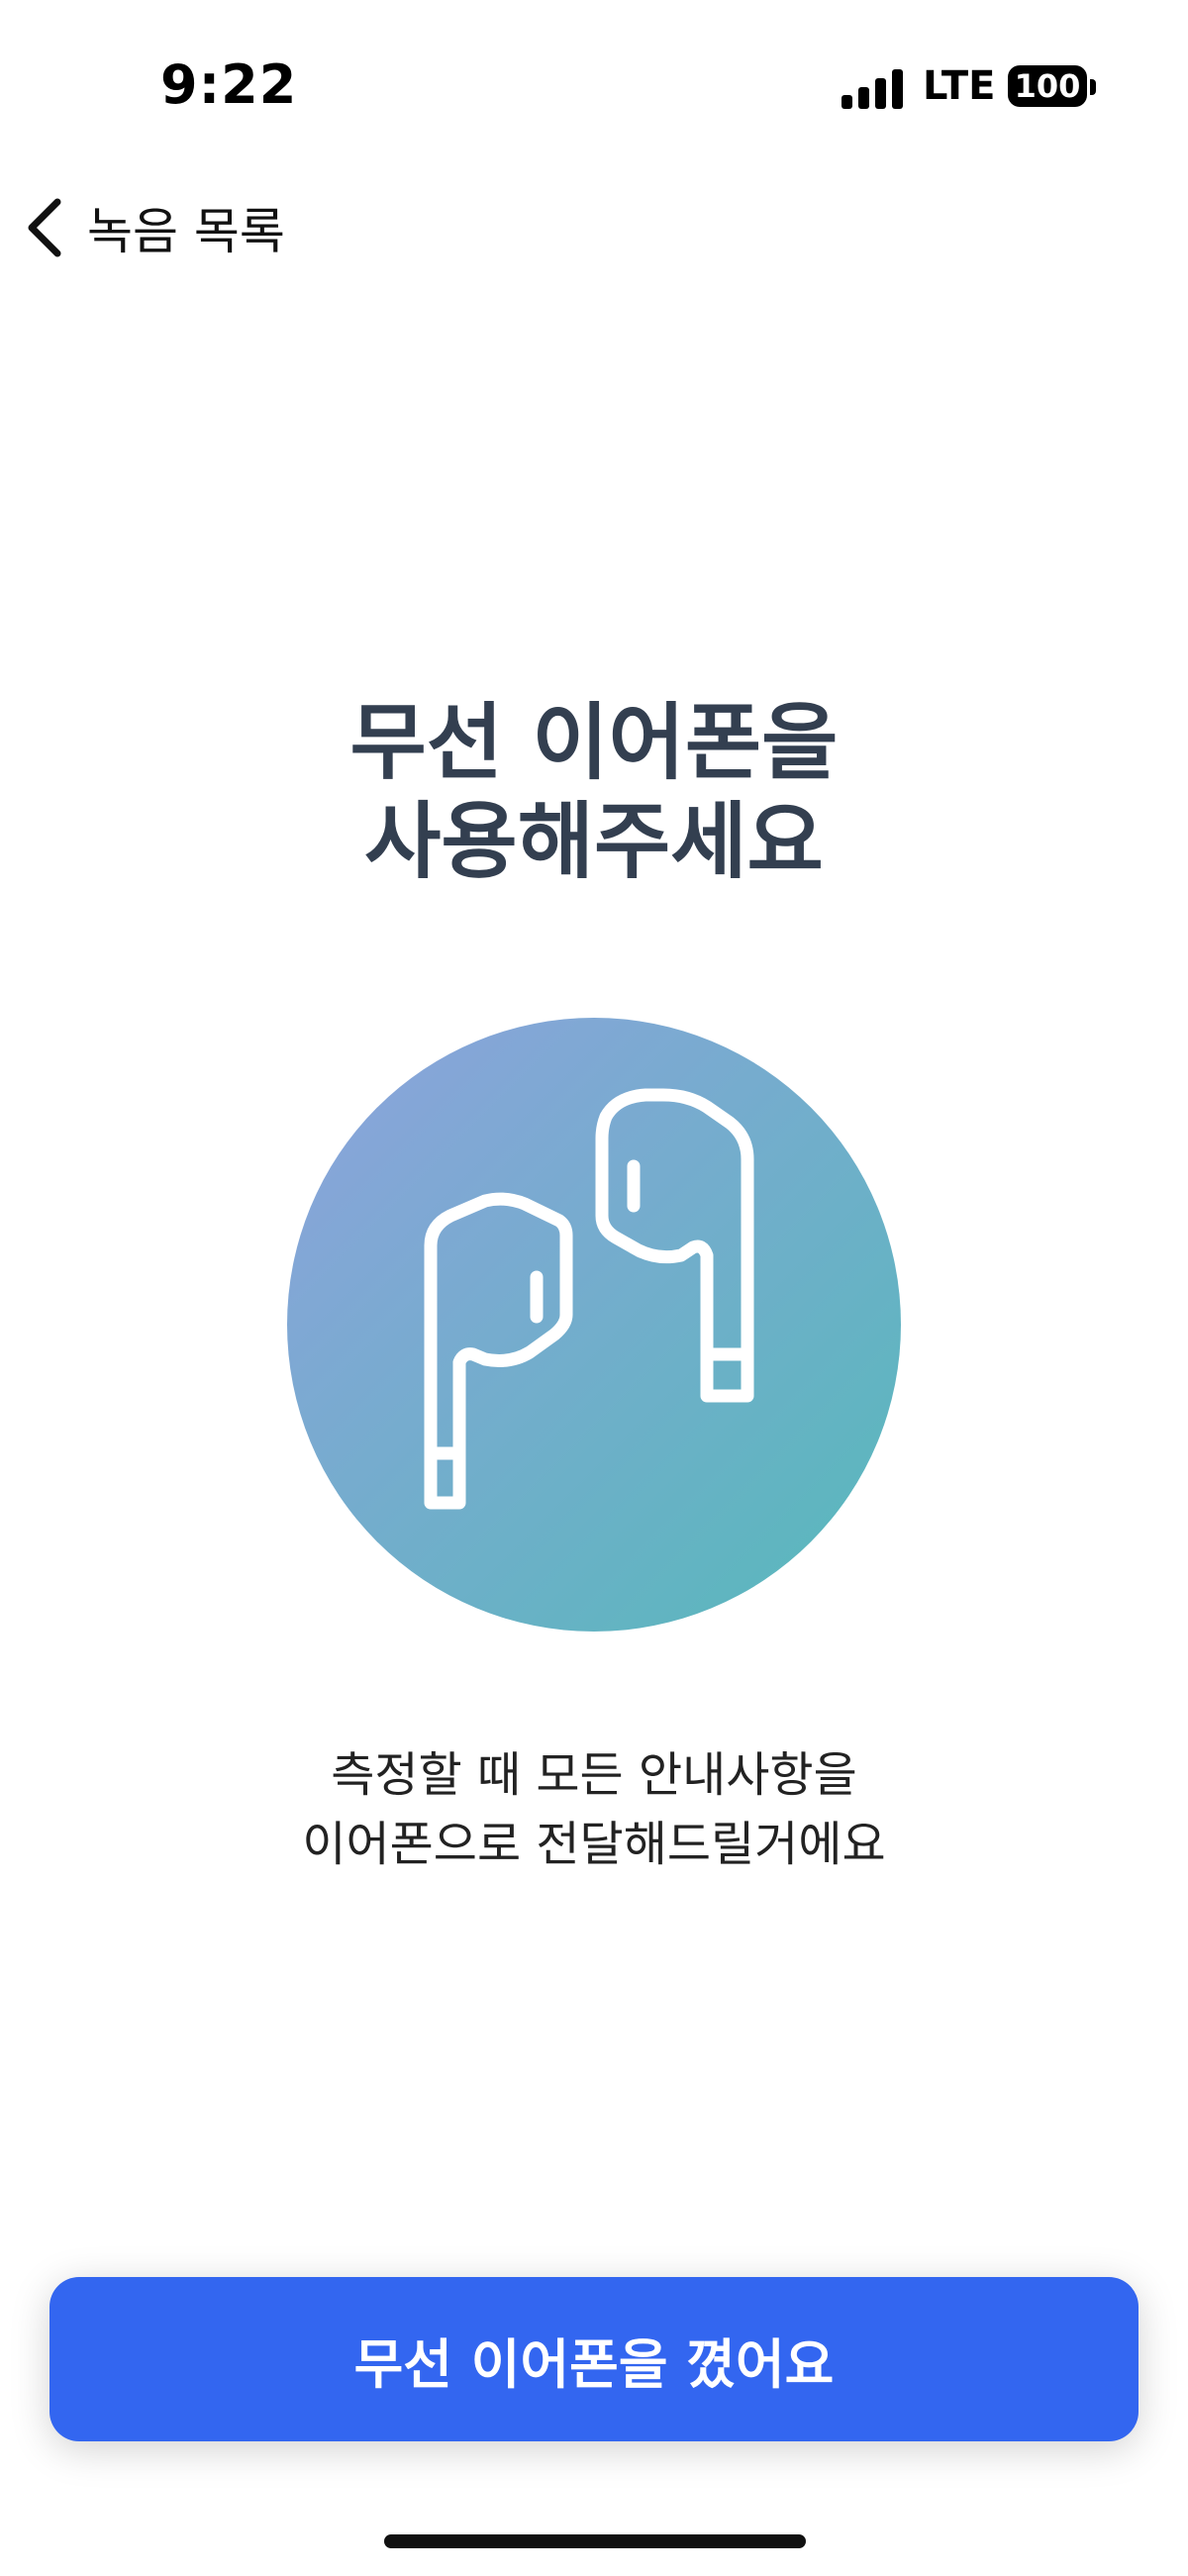  I want to click on earbuds-icon, so click(594, 1325).